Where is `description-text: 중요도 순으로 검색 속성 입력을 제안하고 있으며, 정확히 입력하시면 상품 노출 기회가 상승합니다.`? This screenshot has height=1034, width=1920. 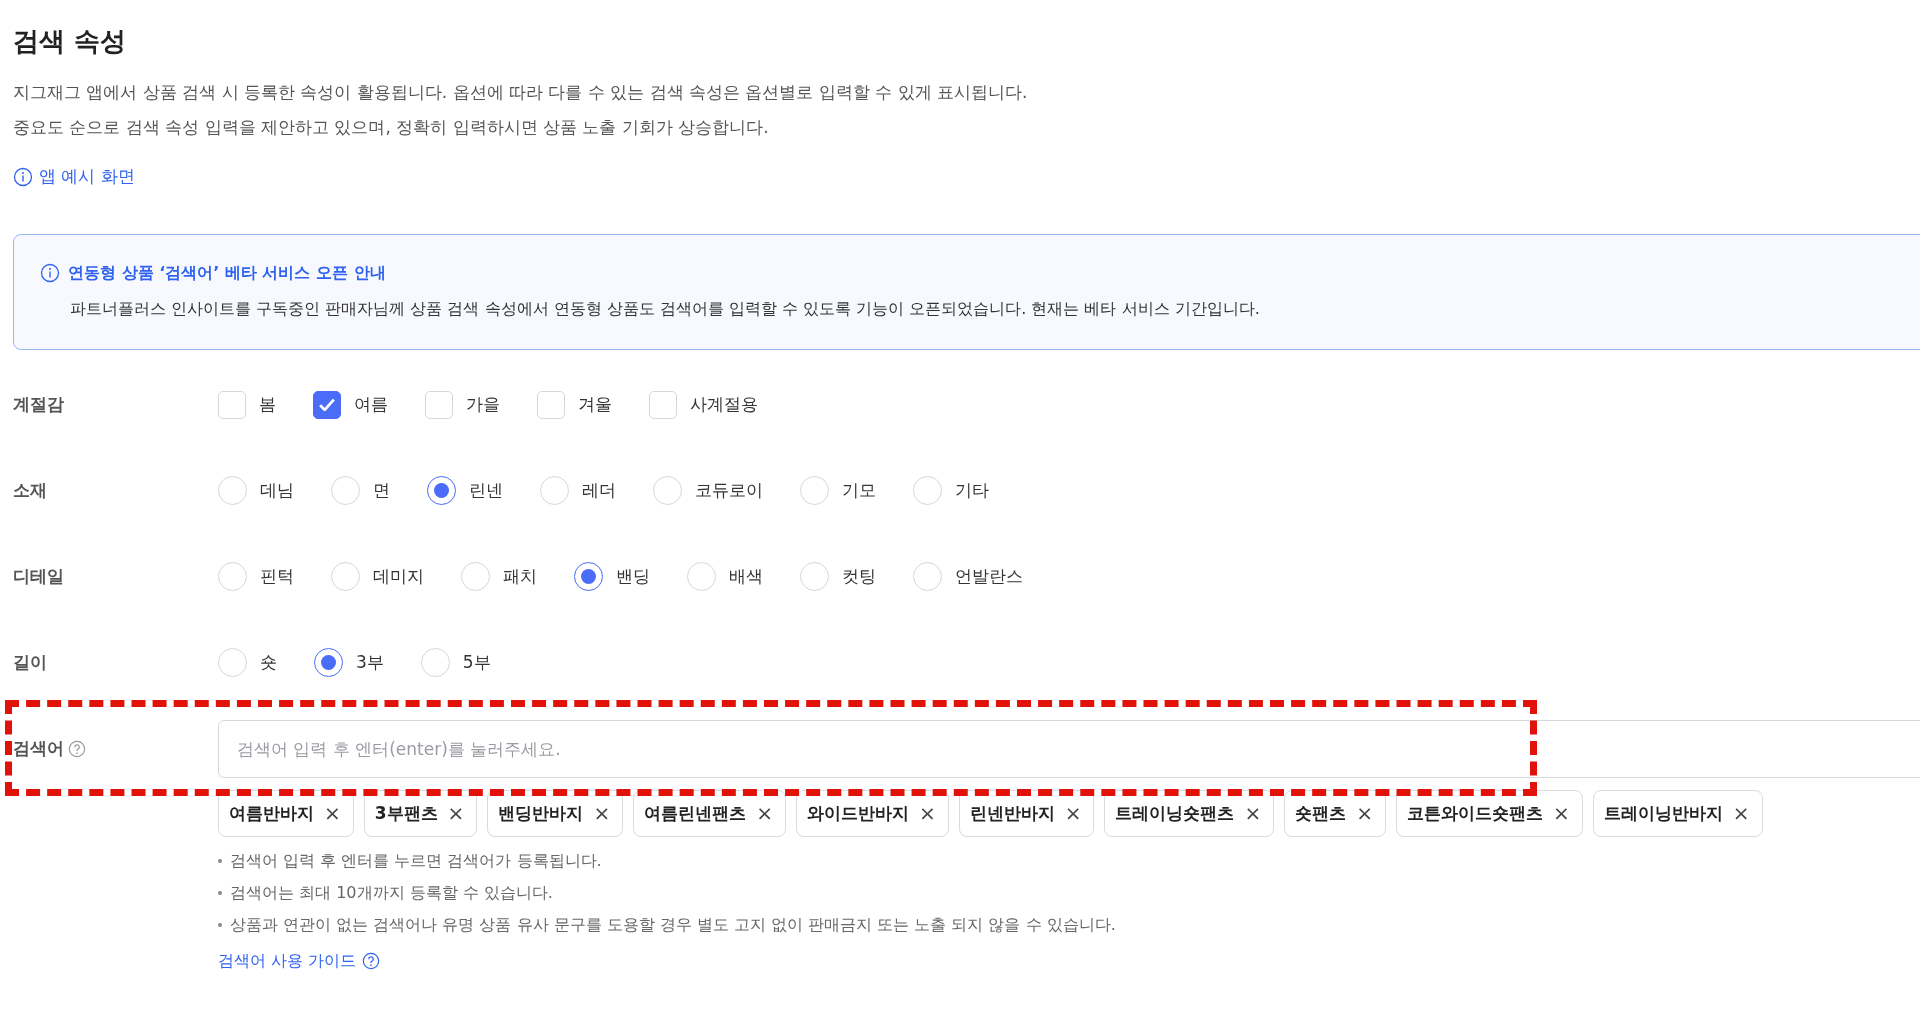 description-text: 중요도 순으로 검색 속성 입력을 제안하고 있으며, 정확히 입력하시면 상품 노출 기회가 상승합니다. is located at coordinates (391, 128).